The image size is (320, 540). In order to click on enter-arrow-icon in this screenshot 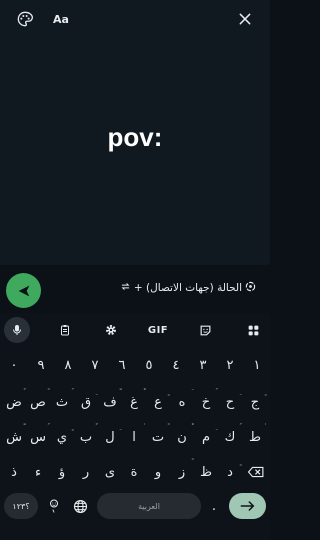, I will do `click(247, 506)`.